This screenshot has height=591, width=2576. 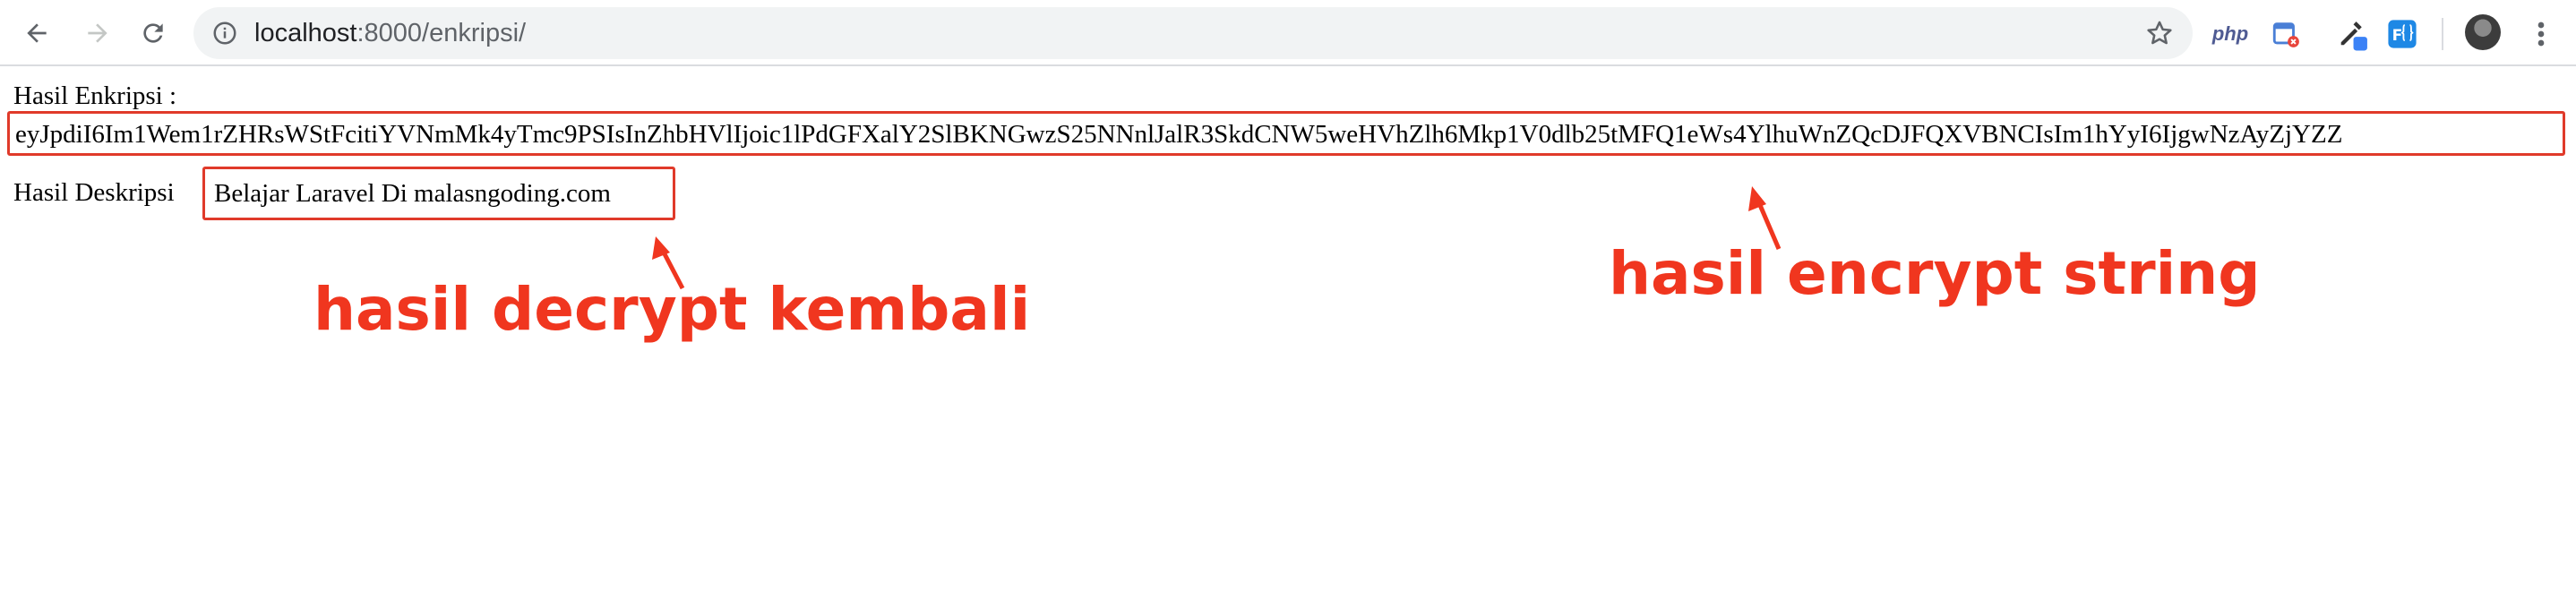 I want to click on decrypt-value: Belajar Laravel Di malasngoding.com, so click(x=412, y=194).